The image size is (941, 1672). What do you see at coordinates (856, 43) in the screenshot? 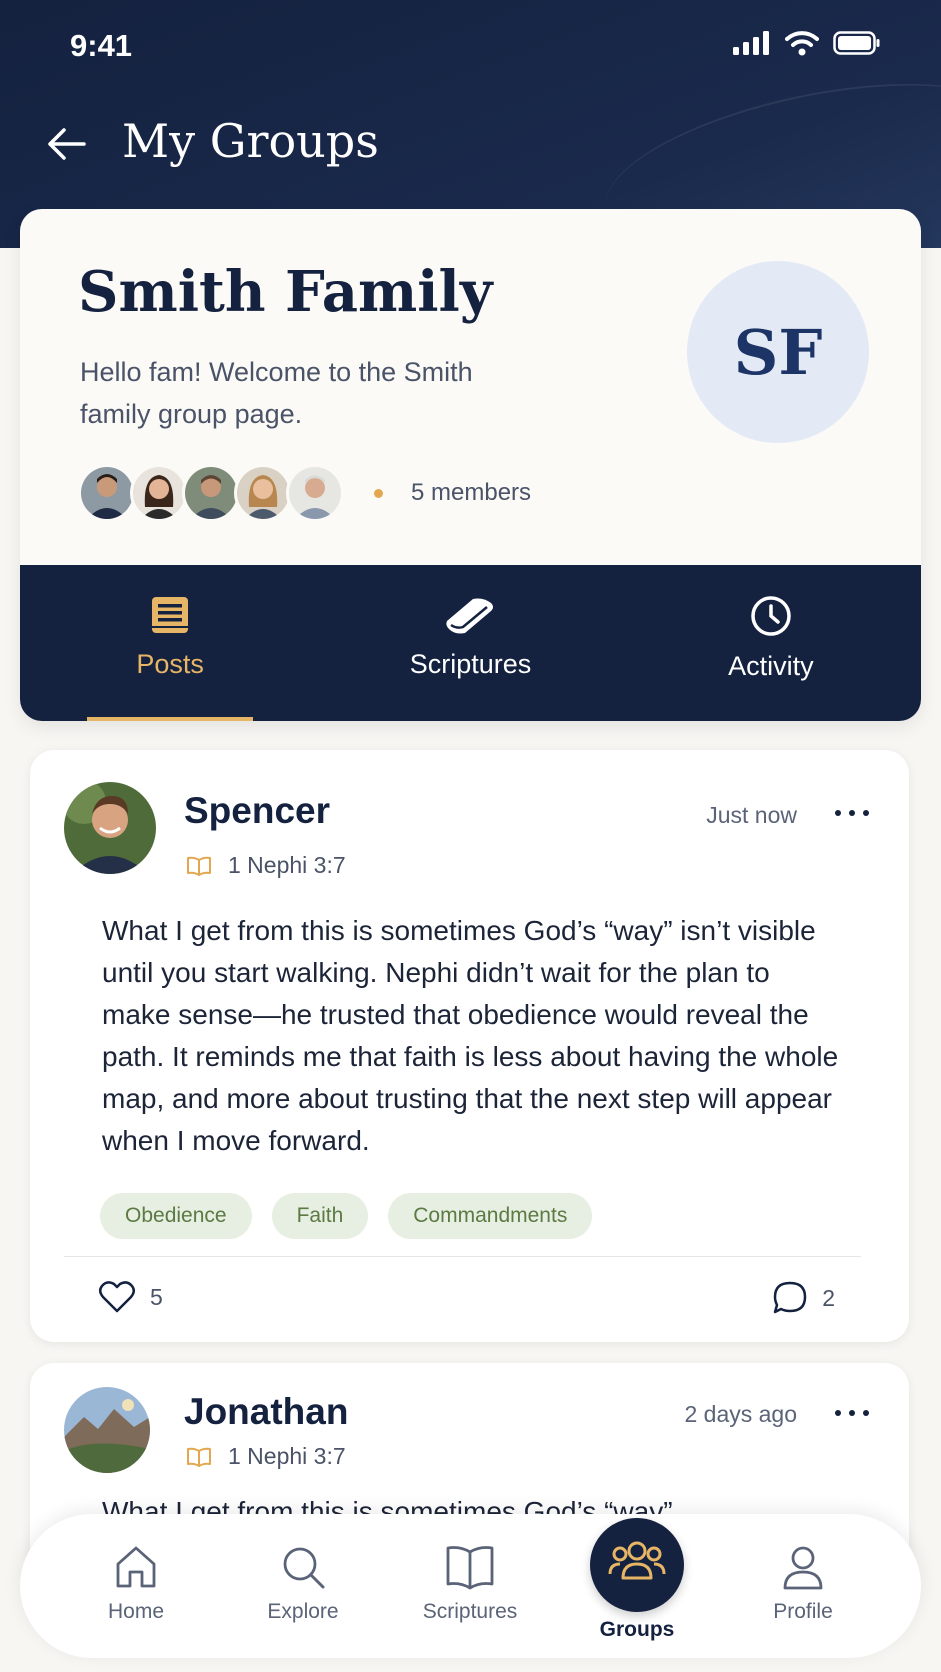
I see `battery-icon` at bounding box center [856, 43].